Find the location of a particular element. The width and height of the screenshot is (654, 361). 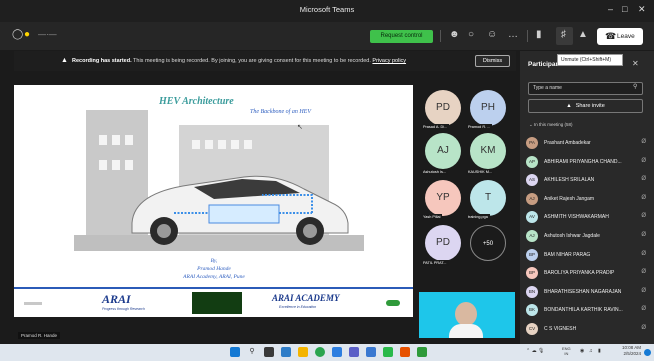

shield-icon: ◯ is located at coordinates (17, 35).